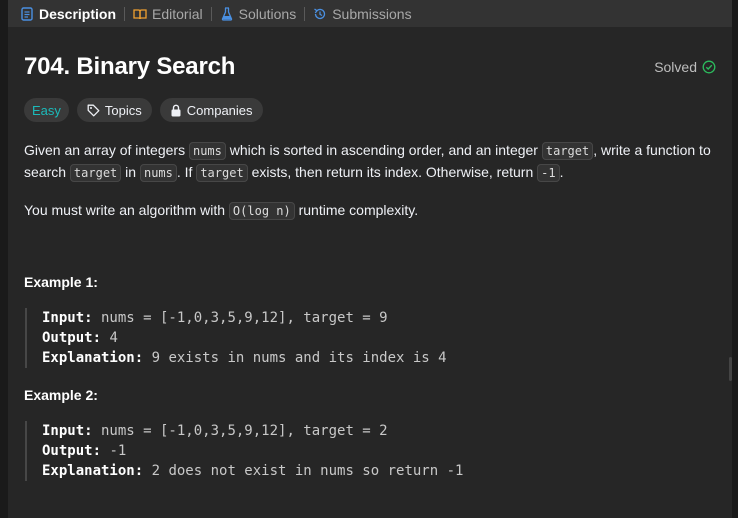 Image resolution: width=738 pixels, height=518 pixels. Describe the element at coordinates (261, 211) in the screenshot. I see `inline-code: O(log n)` at that location.